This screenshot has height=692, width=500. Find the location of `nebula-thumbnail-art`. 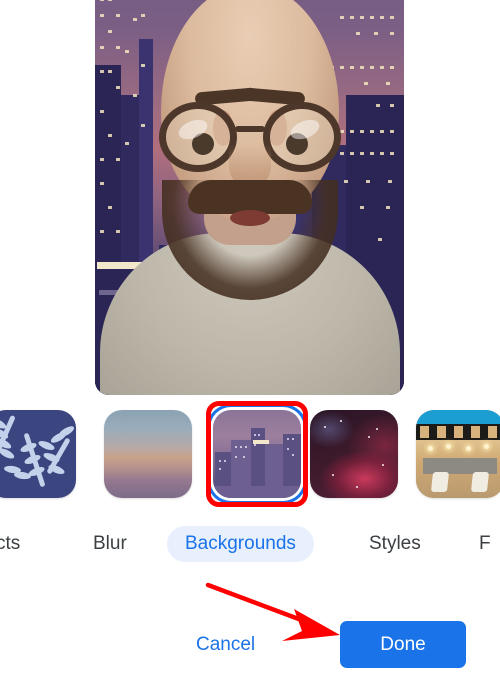

nebula-thumbnail-art is located at coordinates (354, 454).